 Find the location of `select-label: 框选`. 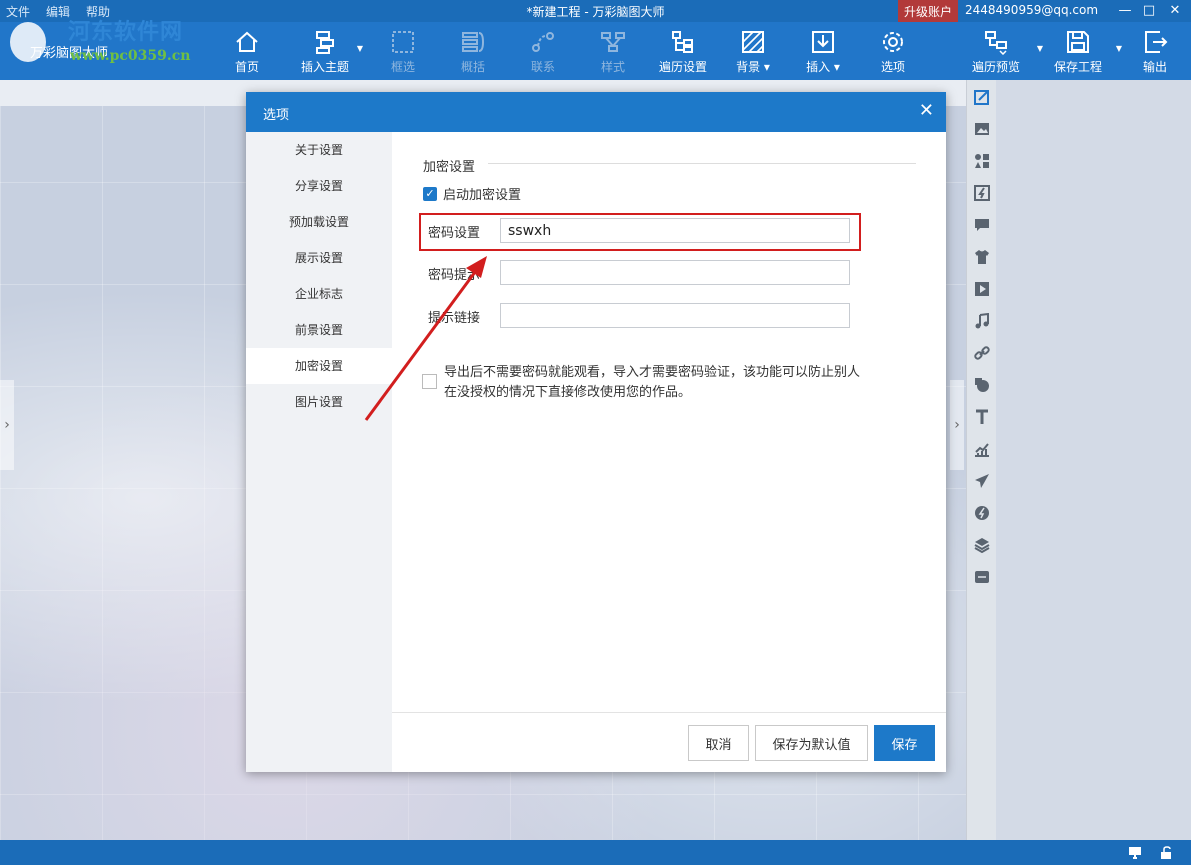

select-label: 框选 is located at coordinates (402, 67).